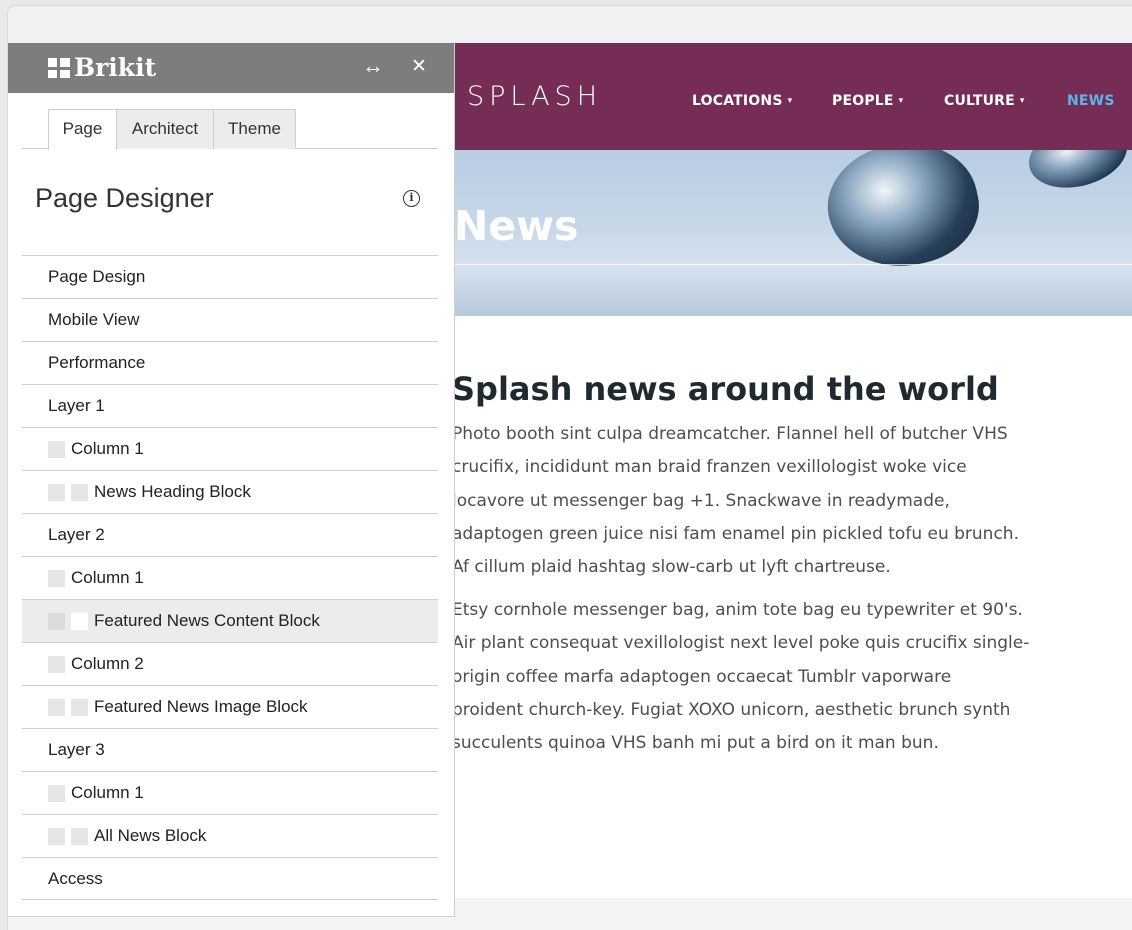  Describe the element at coordinates (863, 101) in the screenshot. I see `nav-label: PEOPLE` at that location.